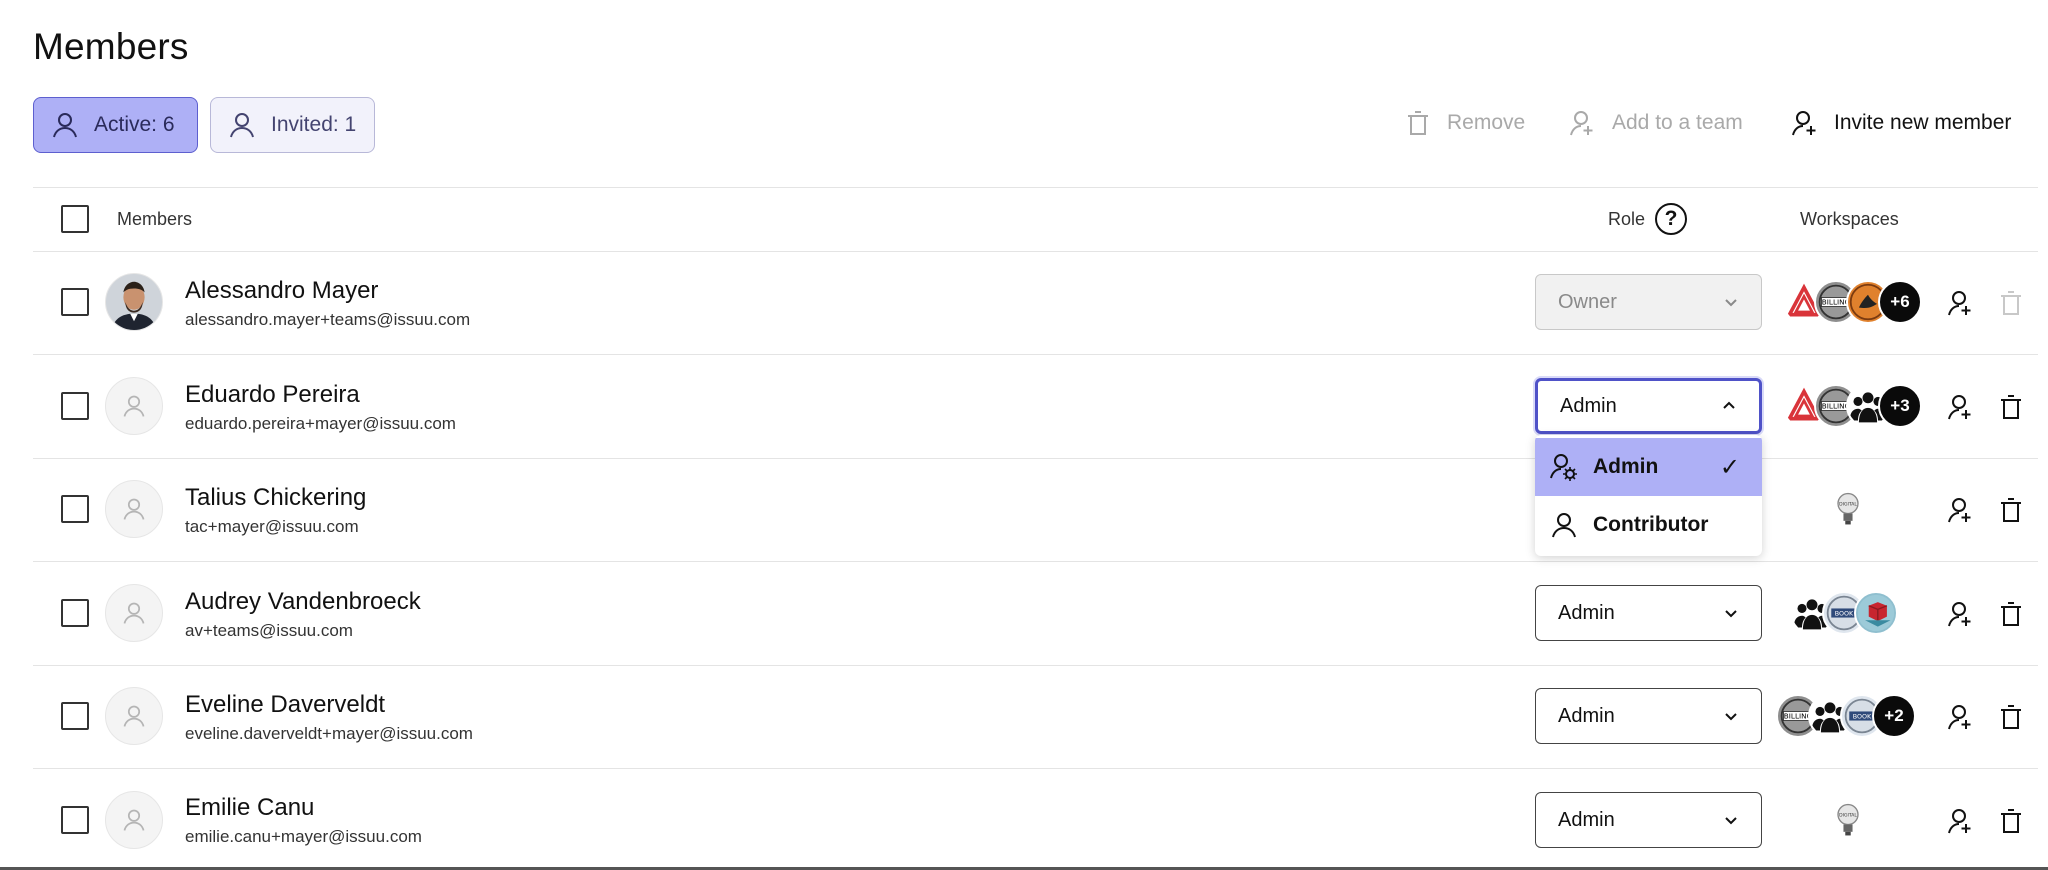 The width and height of the screenshot is (2048, 870). What do you see at coordinates (1651, 524) in the screenshot?
I see `menu-item-label: Contributor` at bounding box center [1651, 524].